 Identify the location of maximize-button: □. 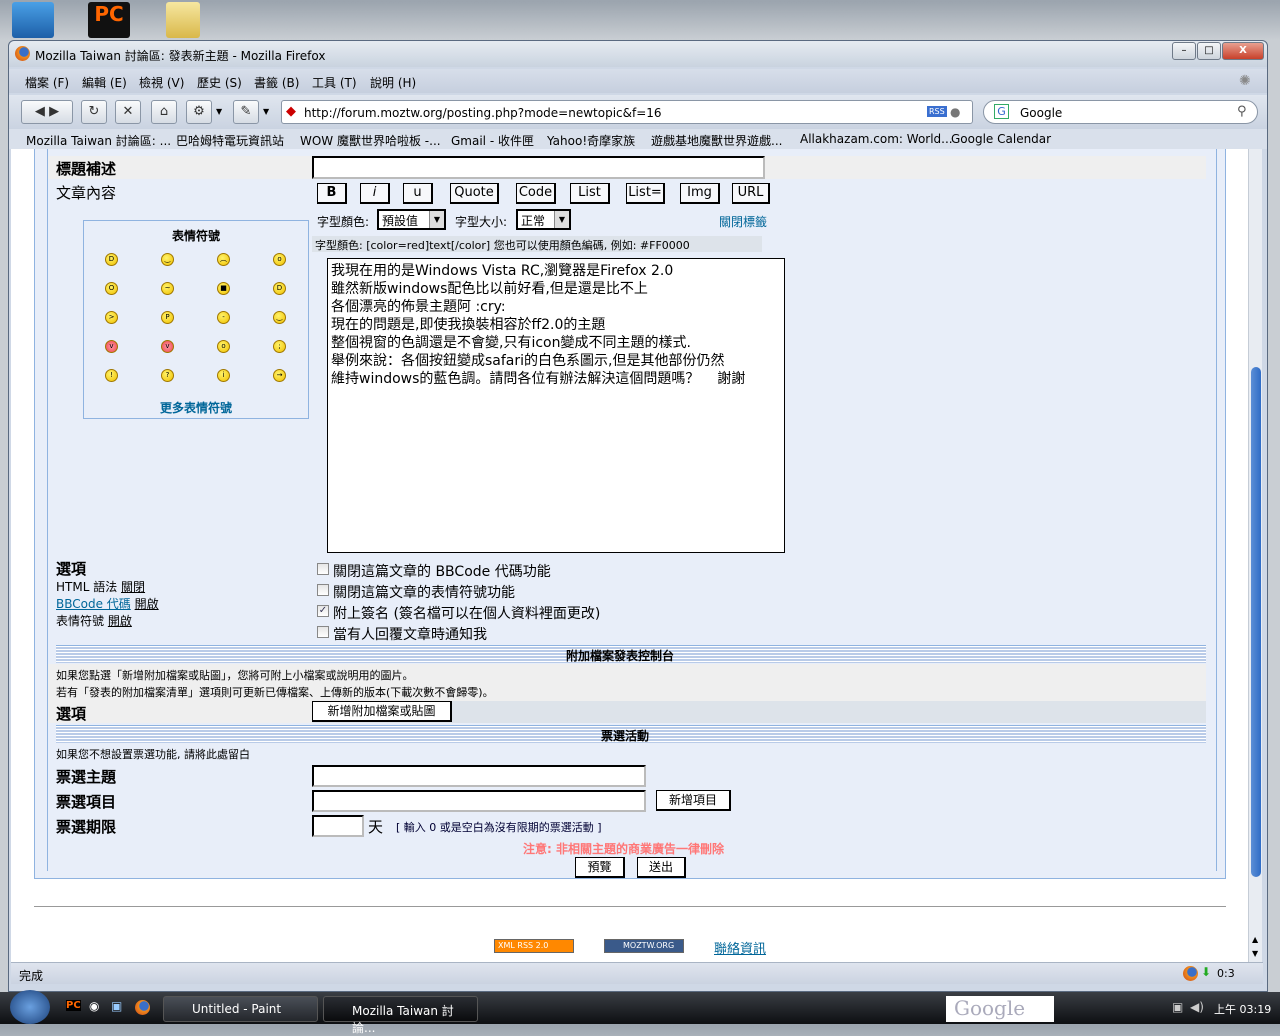
(1209, 51).